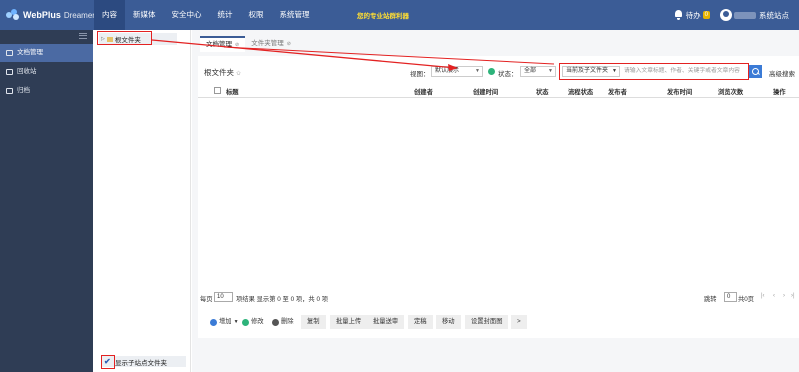 This screenshot has width=799, height=372. What do you see at coordinates (706, 15) in the screenshot?
I see `todo-count-badge: 0` at bounding box center [706, 15].